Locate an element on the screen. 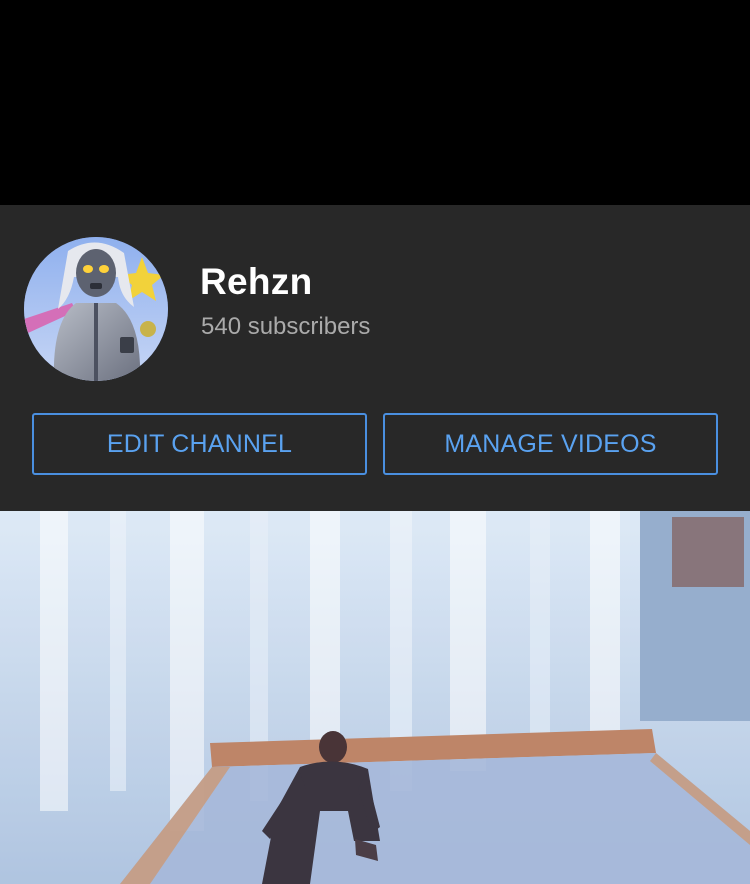  channel-name: Rehzn is located at coordinates (256, 281).